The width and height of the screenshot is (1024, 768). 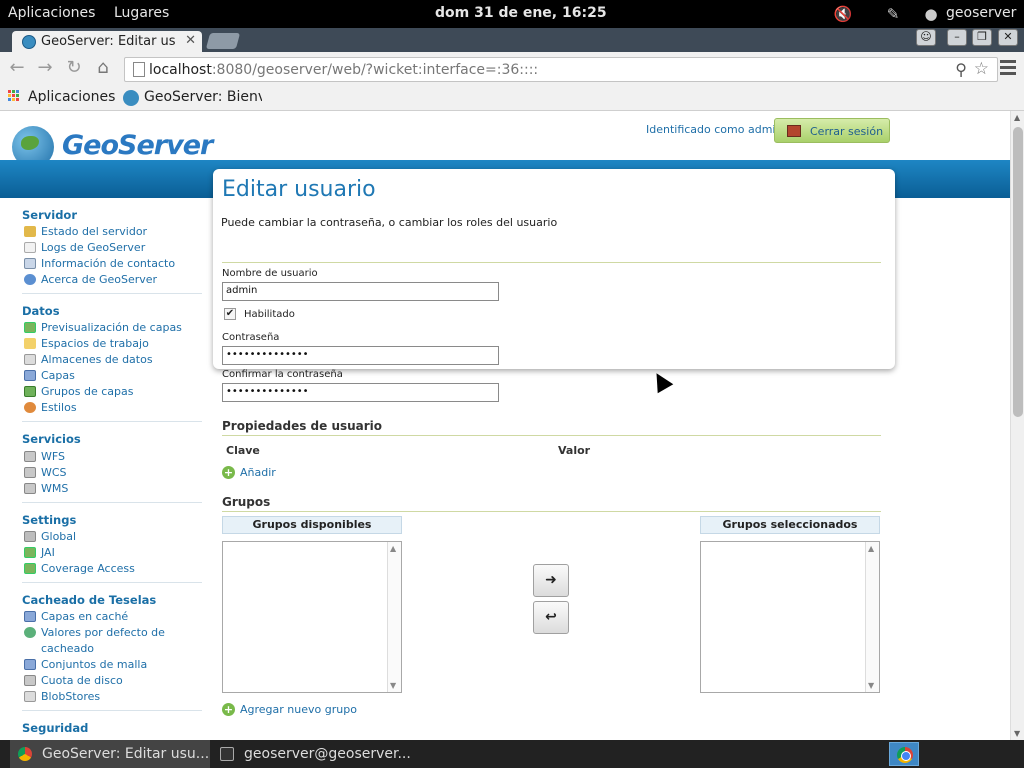 What do you see at coordinates (30, 263) in the screenshot?
I see `contact-icon` at bounding box center [30, 263].